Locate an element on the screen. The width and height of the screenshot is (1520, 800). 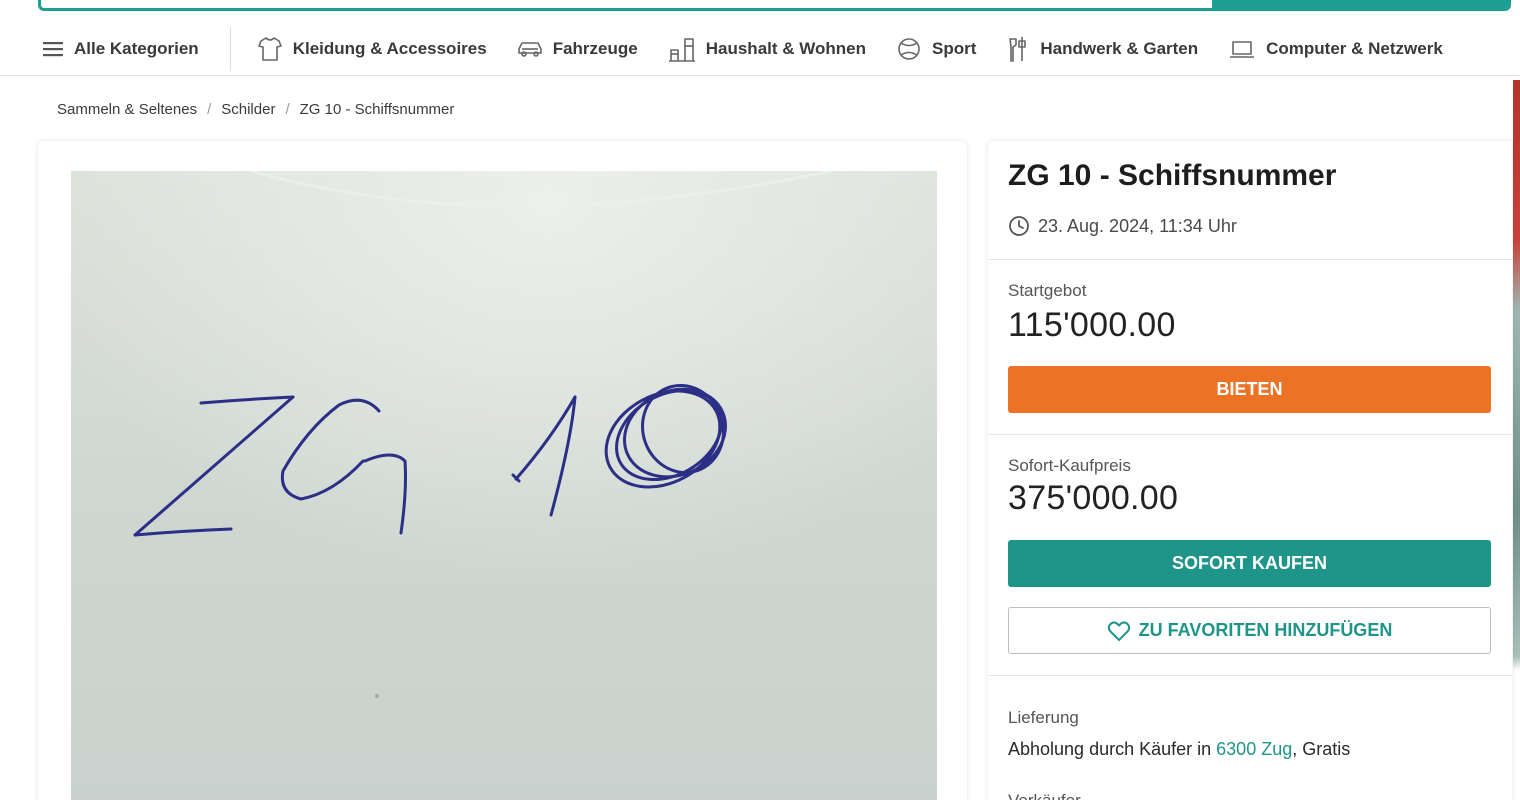
category-label: Handwerk & Garten is located at coordinates (1119, 48).